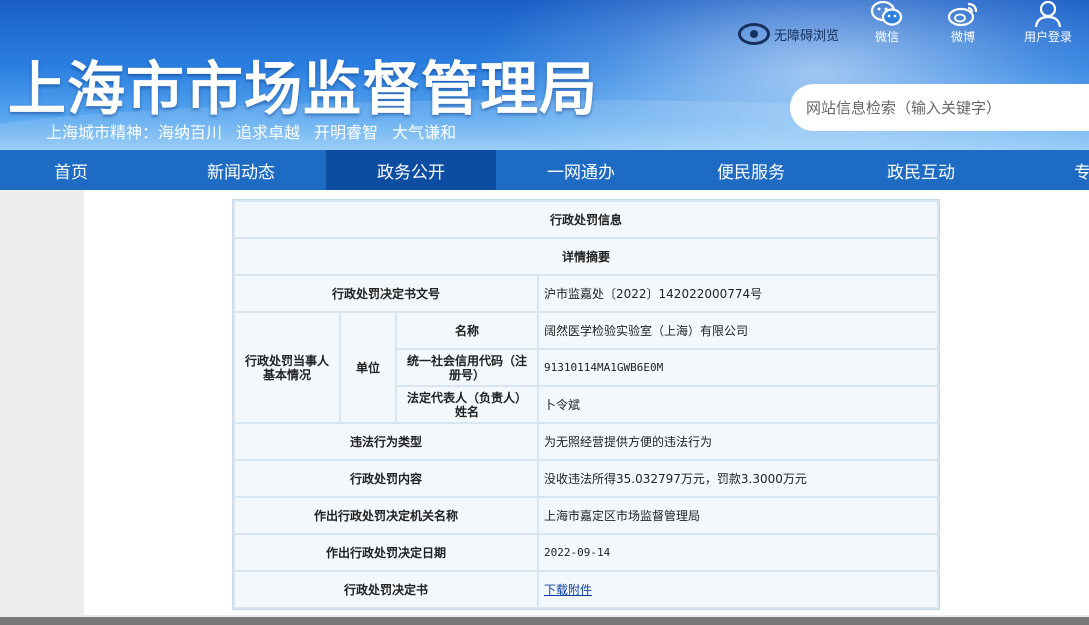  What do you see at coordinates (190, 132) in the screenshot?
I see `slogan-part: 海纳百川` at bounding box center [190, 132].